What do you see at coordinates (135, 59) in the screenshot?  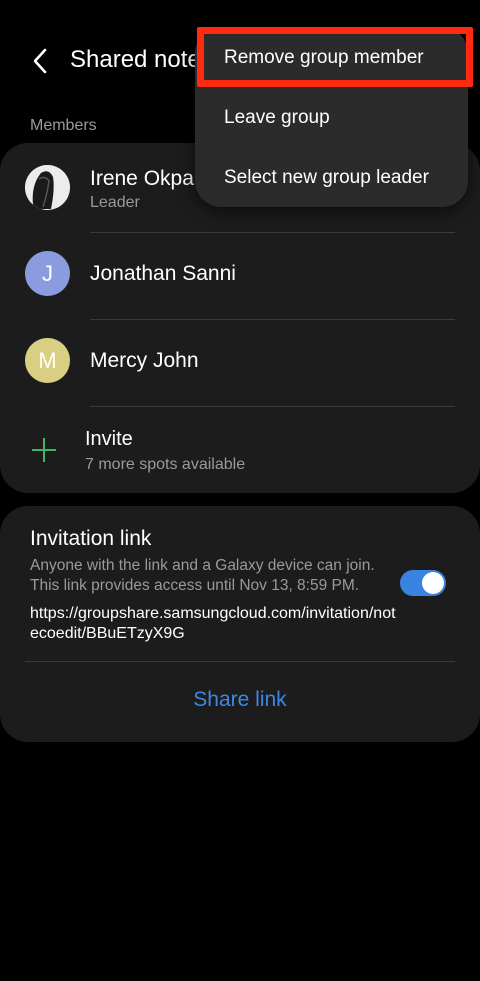 I see `page-title: Shared note` at bounding box center [135, 59].